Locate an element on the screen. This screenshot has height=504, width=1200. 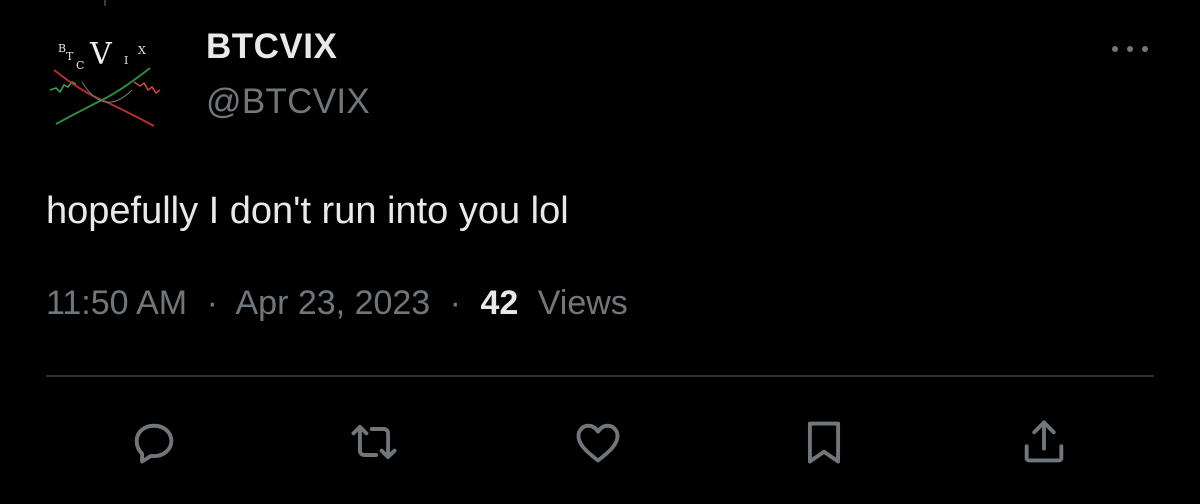
retweet-button is located at coordinates (374, 442).